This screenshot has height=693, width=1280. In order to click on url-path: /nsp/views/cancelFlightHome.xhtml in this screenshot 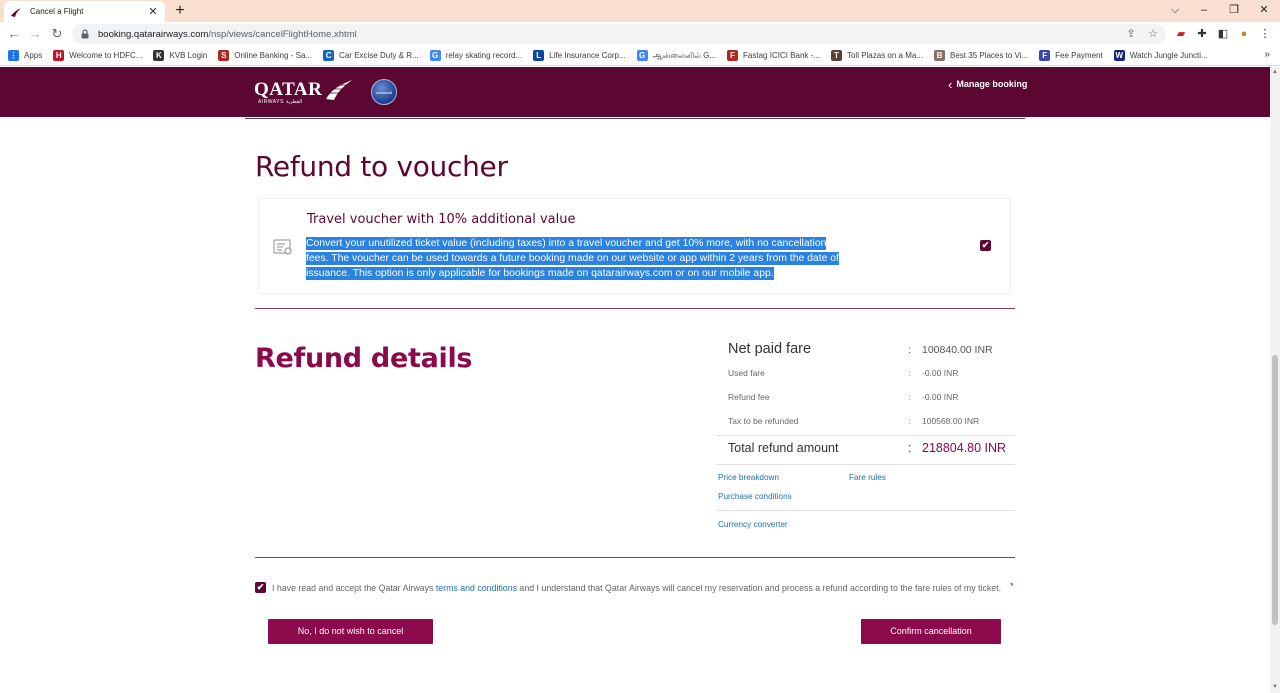, I will do `click(282, 34)`.